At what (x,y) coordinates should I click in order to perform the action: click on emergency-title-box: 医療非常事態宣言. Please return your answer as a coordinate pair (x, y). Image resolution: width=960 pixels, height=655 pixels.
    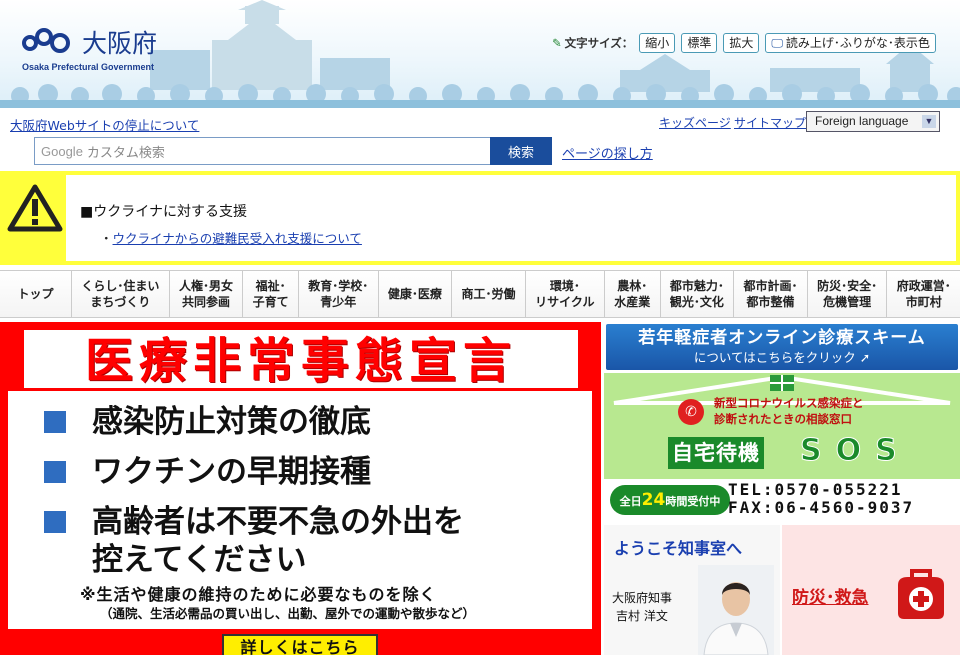
    Looking at the image, I should click on (301, 359).